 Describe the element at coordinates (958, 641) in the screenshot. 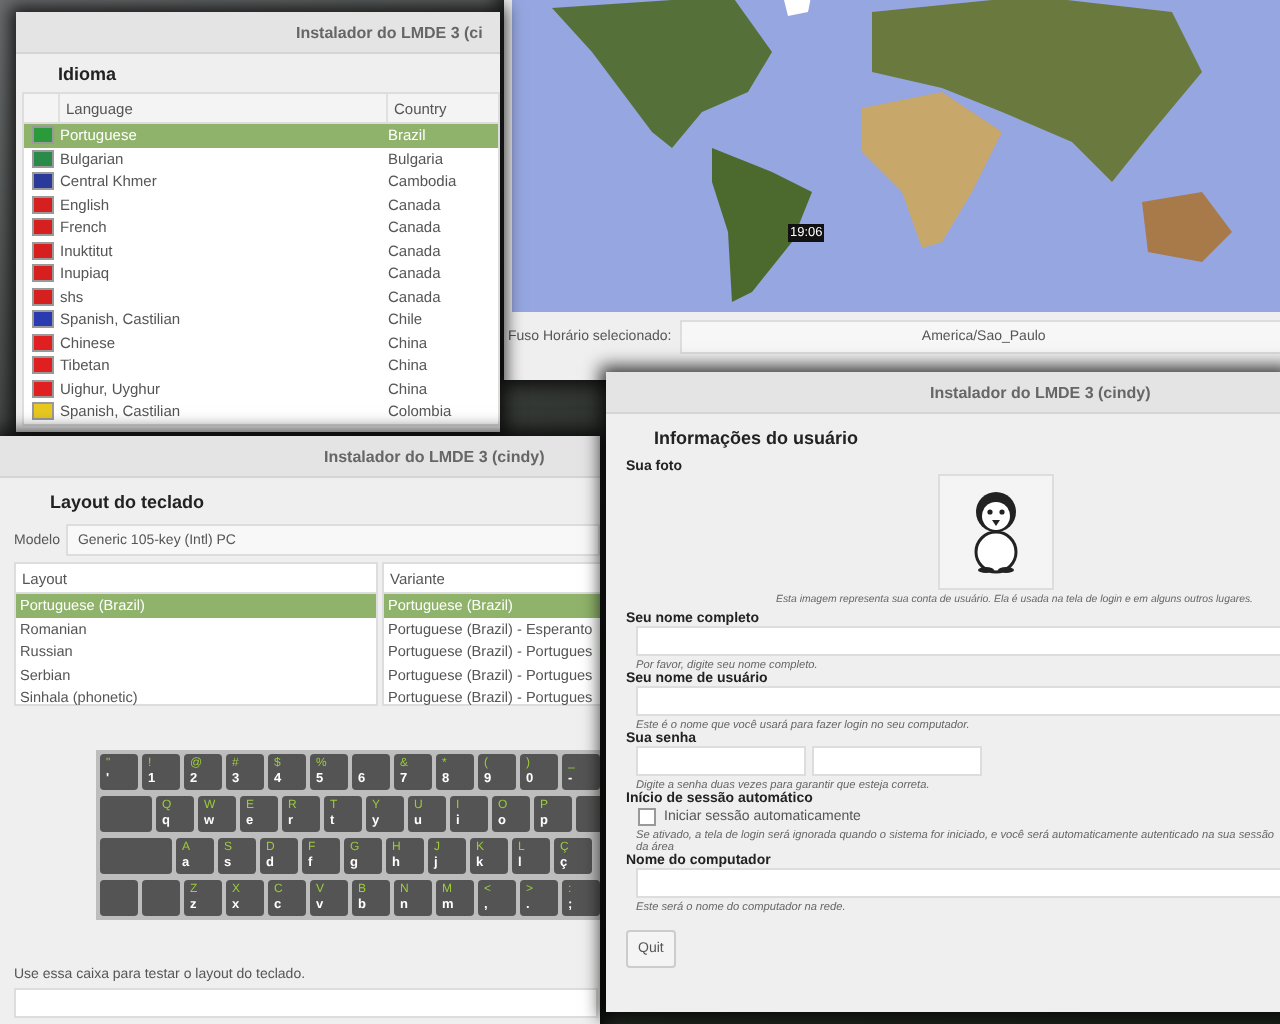

I see `full-name-field` at that location.